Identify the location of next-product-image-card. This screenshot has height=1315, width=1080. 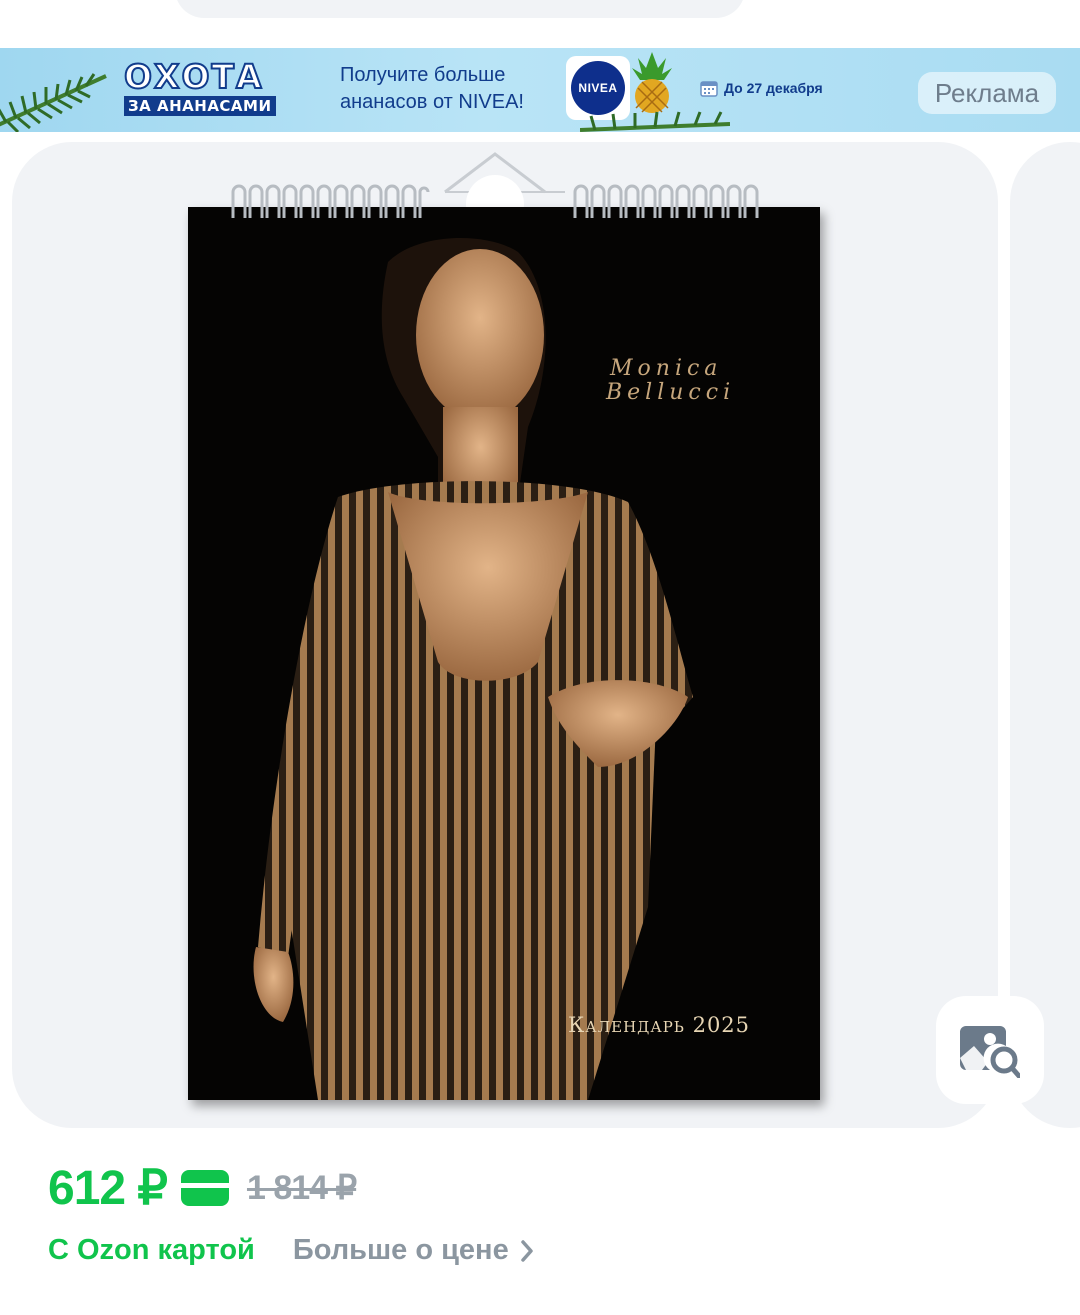
(1045, 635).